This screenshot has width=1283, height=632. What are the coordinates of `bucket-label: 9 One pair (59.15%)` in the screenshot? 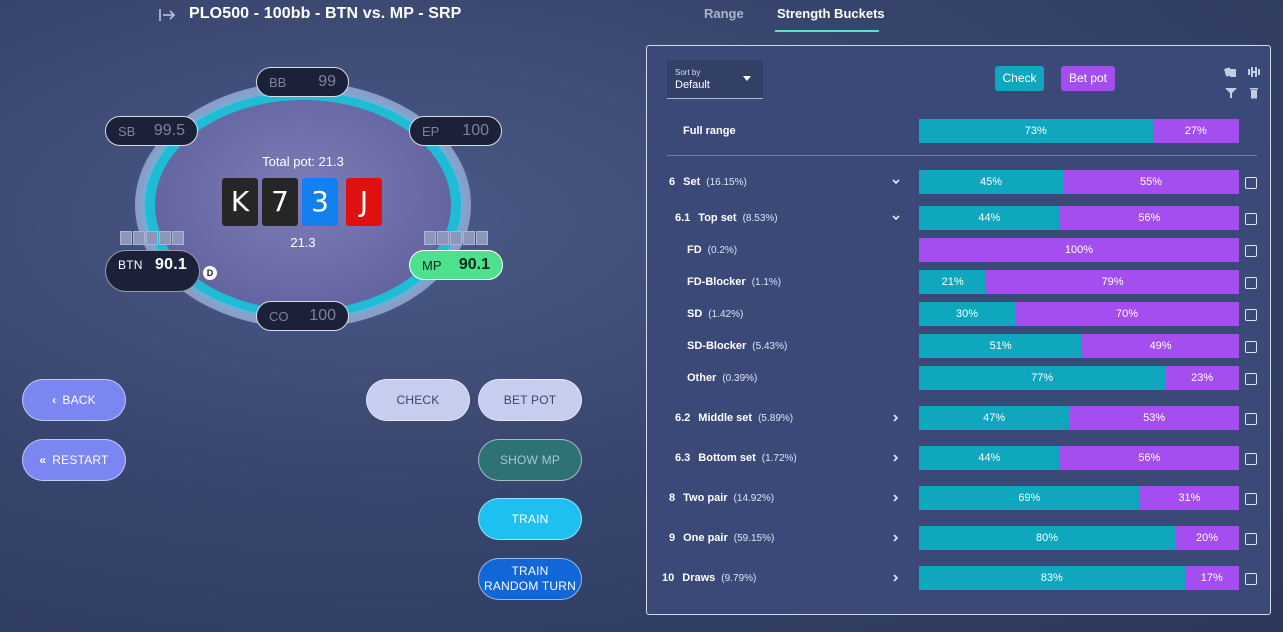 It's located at (721, 538).